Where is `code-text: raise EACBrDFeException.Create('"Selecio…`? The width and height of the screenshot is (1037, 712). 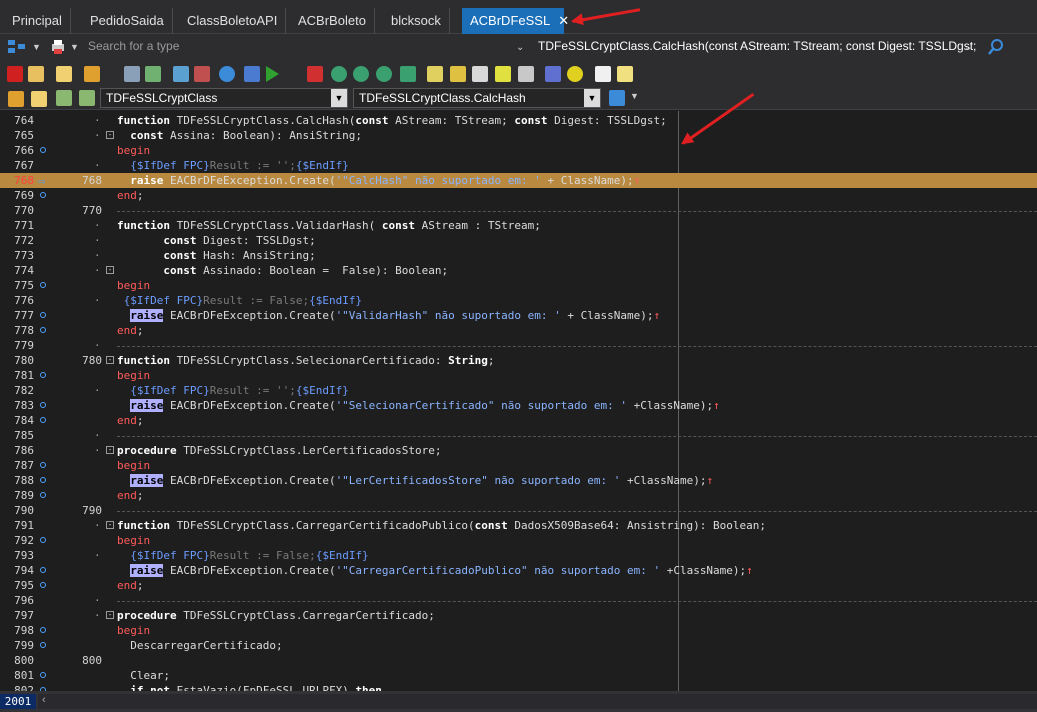 code-text: raise EACBrDFeException.Create('"Selecio… is located at coordinates (418, 405).